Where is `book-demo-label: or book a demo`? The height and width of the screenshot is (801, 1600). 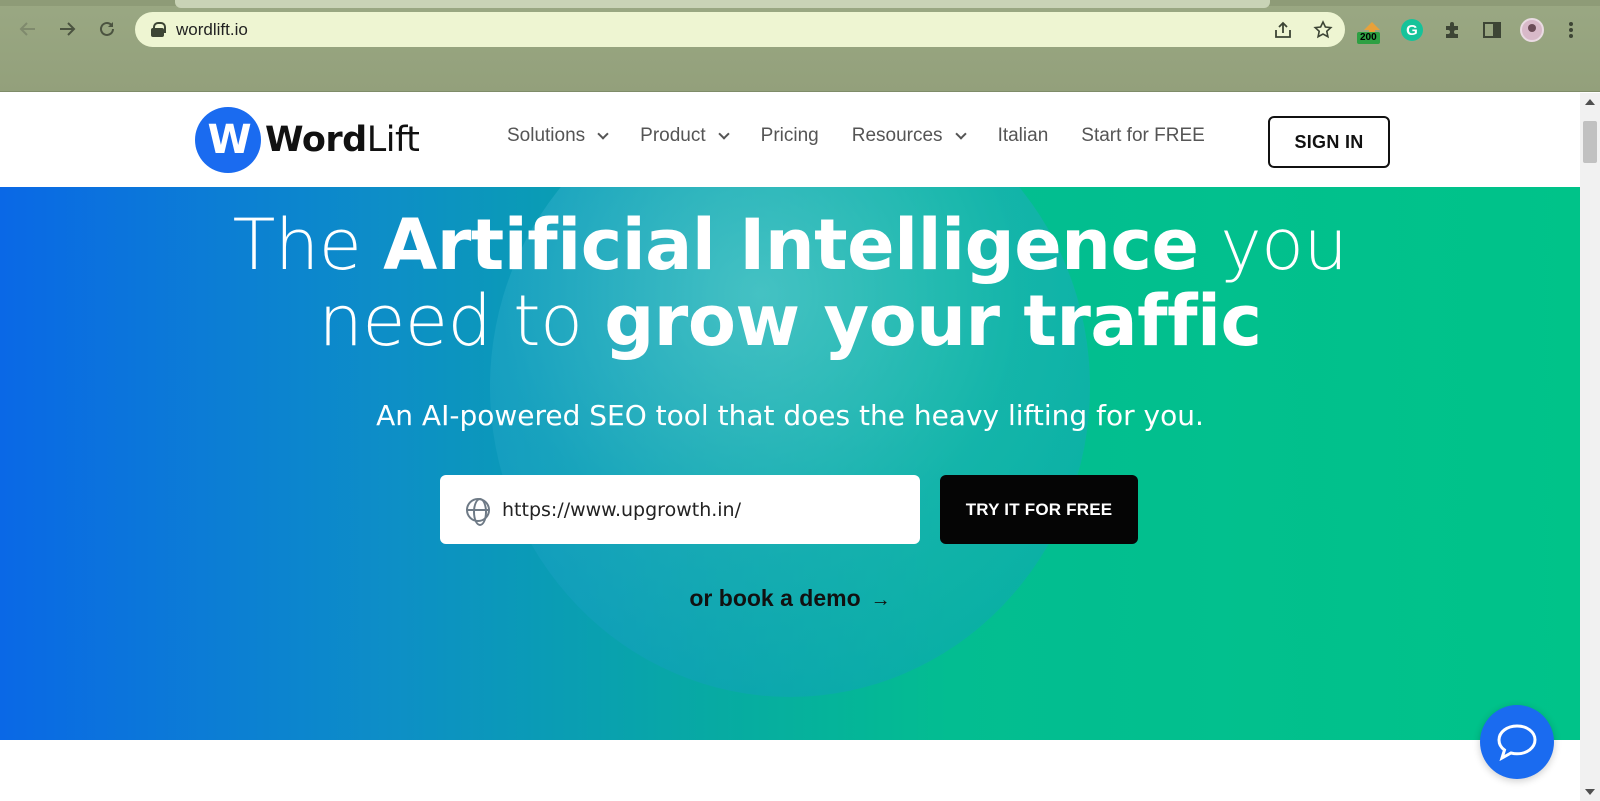 book-demo-label: or book a demo is located at coordinates (775, 598).